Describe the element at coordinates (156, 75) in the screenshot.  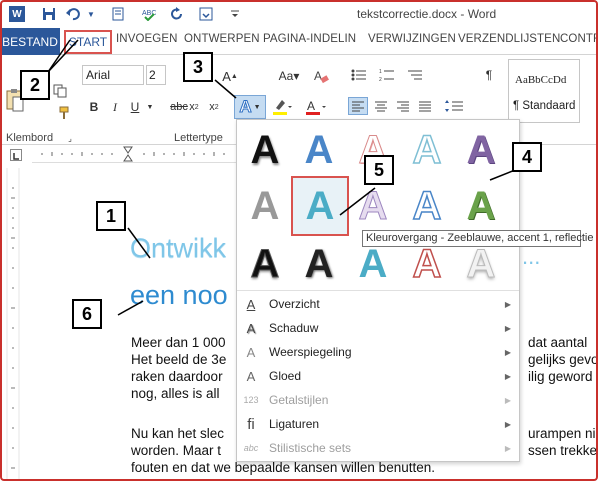
I see `font-size-combo: 2` at that location.